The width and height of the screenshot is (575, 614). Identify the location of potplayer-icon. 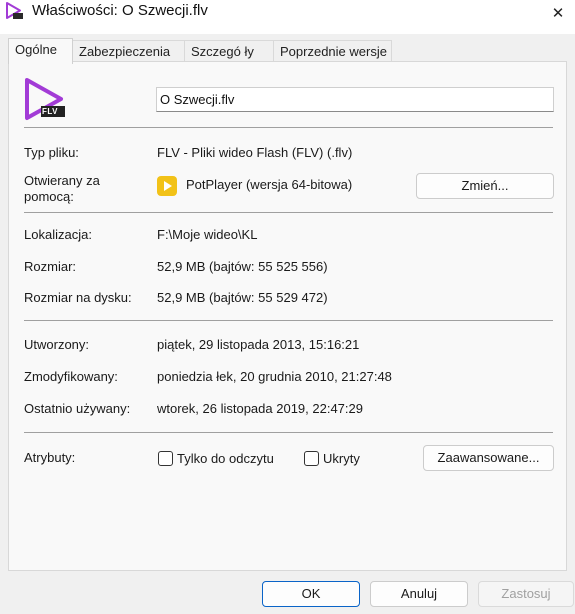
(167, 186).